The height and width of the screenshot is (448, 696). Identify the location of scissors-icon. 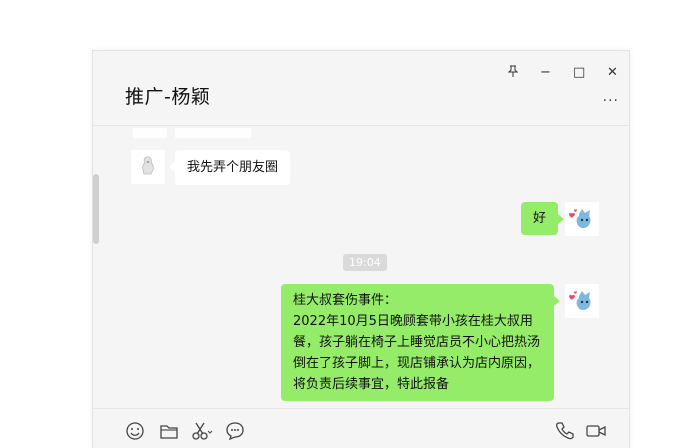
(202, 432).